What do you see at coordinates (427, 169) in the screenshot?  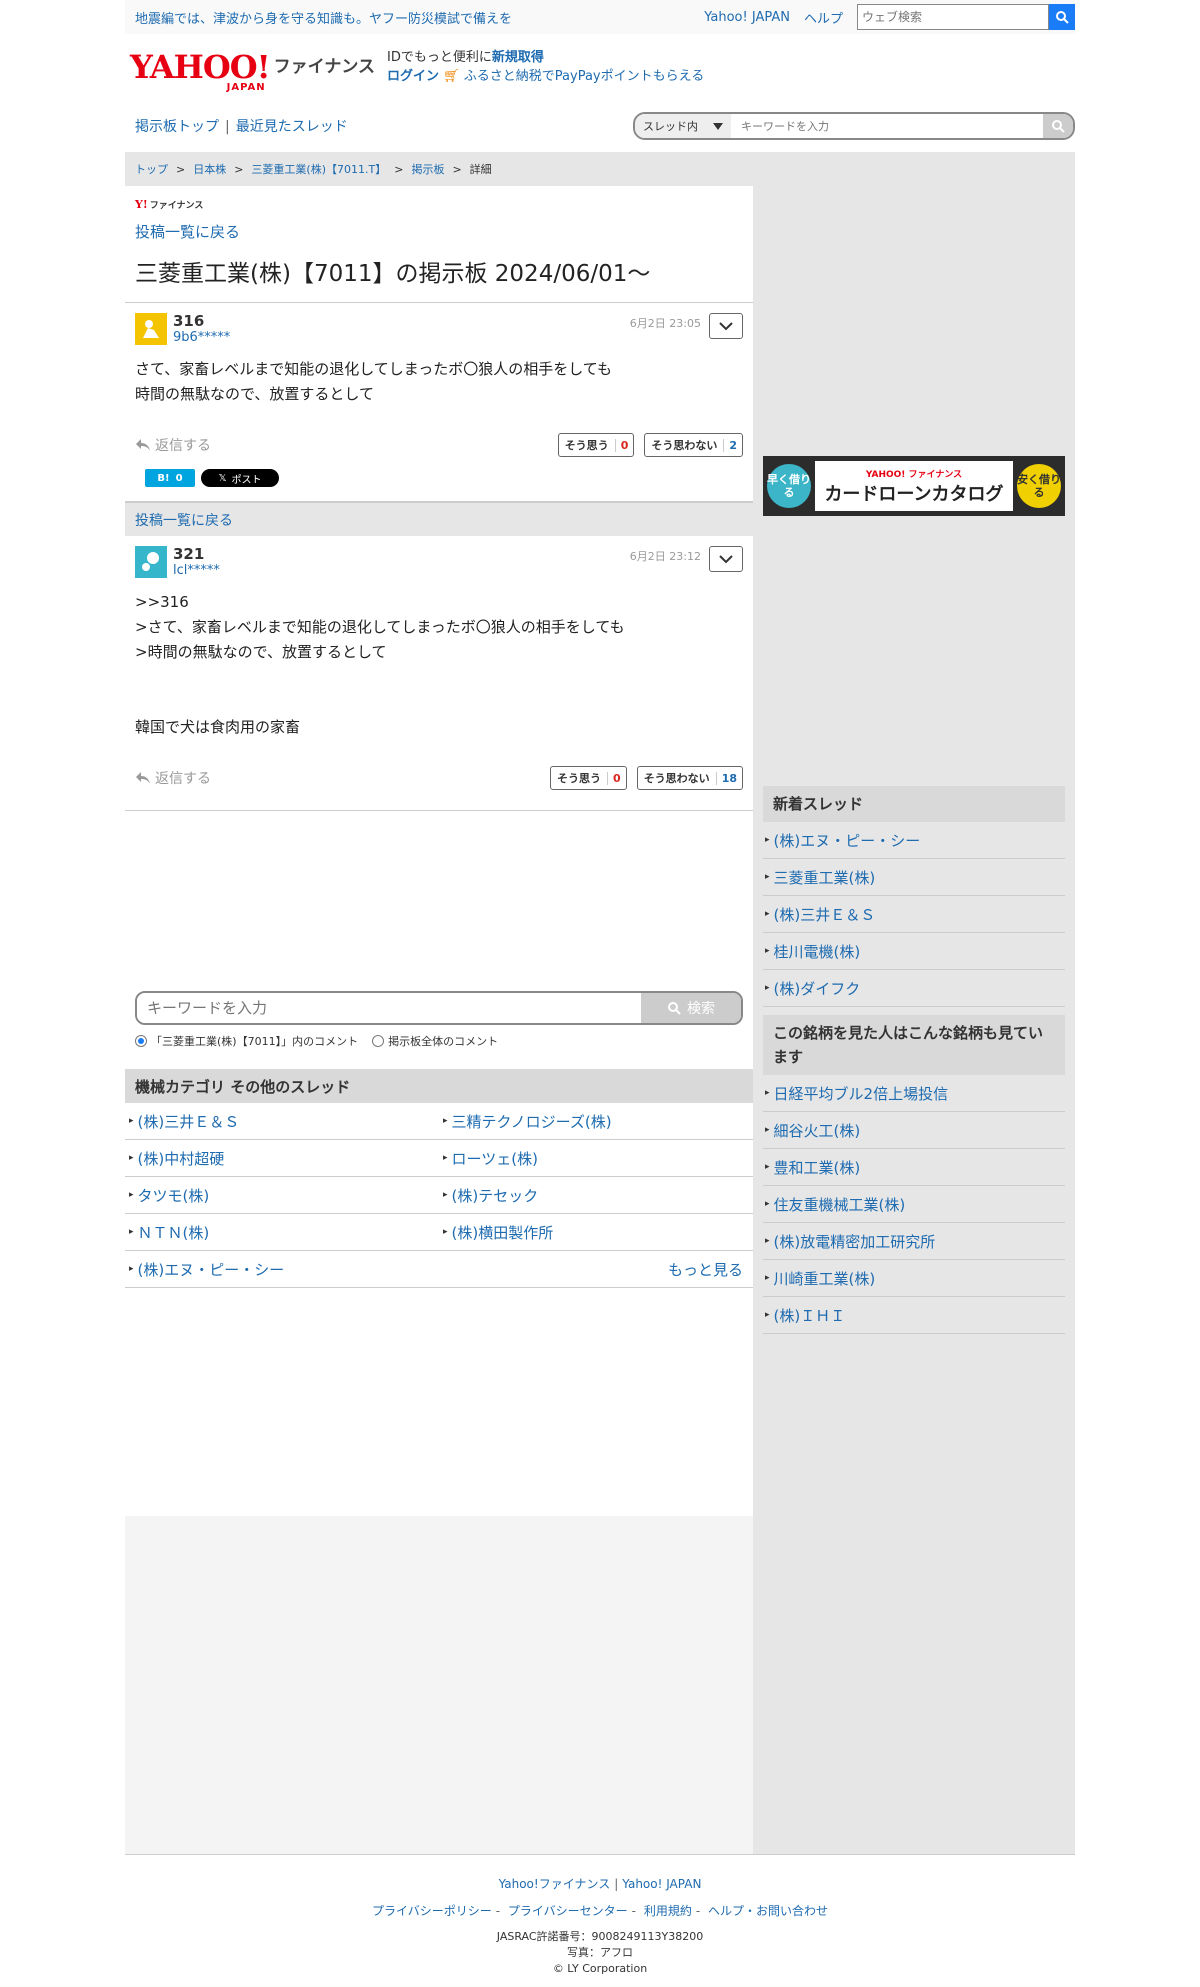 I see `breadcrumb-board: 掲示板` at bounding box center [427, 169].